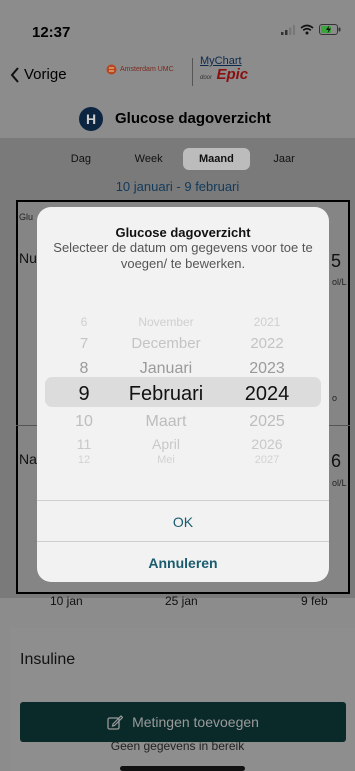 This screenshot has width=355, height=771. I want to click on amc-crest-icon, so click(111, 69).